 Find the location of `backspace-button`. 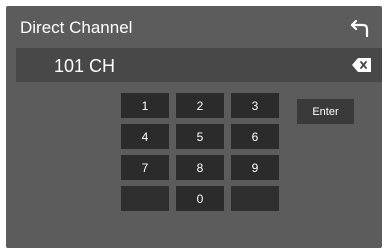

backspace-button is located at coordinates (362, 65).